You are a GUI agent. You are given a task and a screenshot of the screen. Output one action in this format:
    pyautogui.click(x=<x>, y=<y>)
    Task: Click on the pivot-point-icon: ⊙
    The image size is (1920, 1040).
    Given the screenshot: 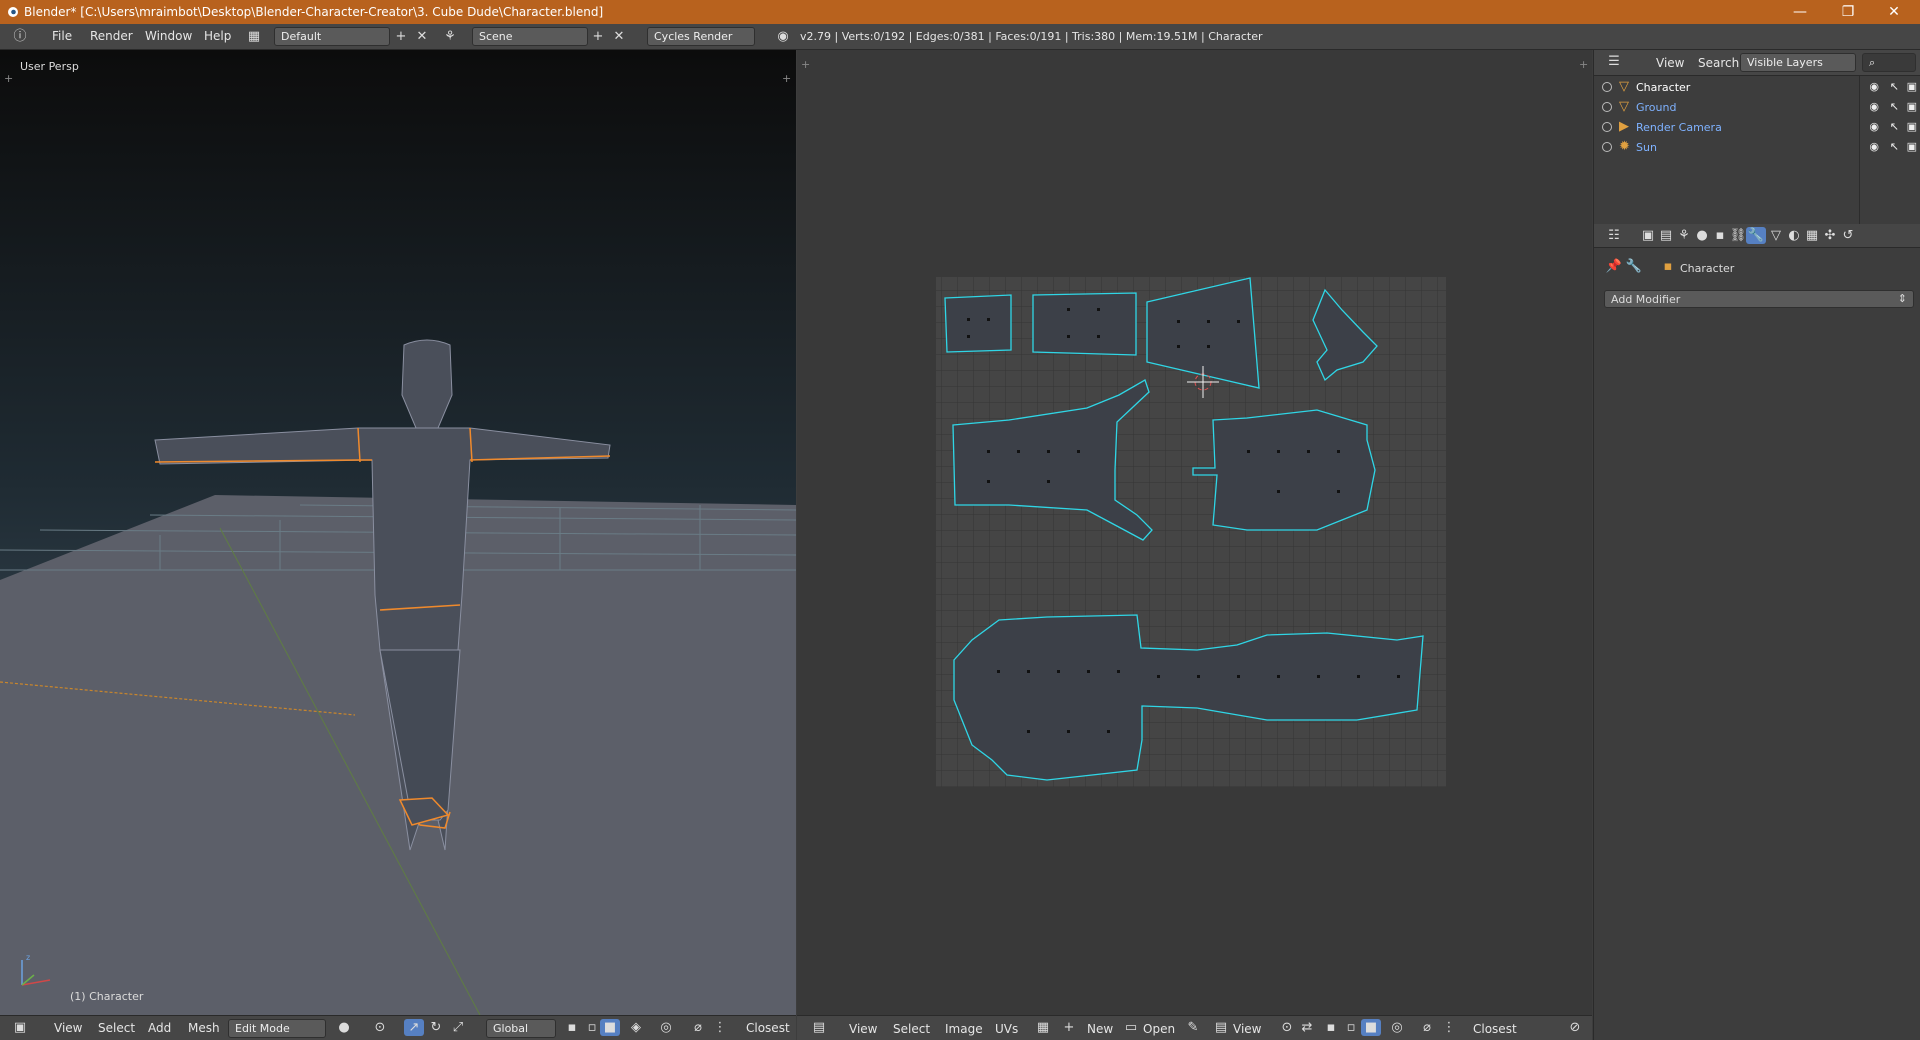 What is the action you would take?
    pyautogui.click(x=380, y=1027)
    